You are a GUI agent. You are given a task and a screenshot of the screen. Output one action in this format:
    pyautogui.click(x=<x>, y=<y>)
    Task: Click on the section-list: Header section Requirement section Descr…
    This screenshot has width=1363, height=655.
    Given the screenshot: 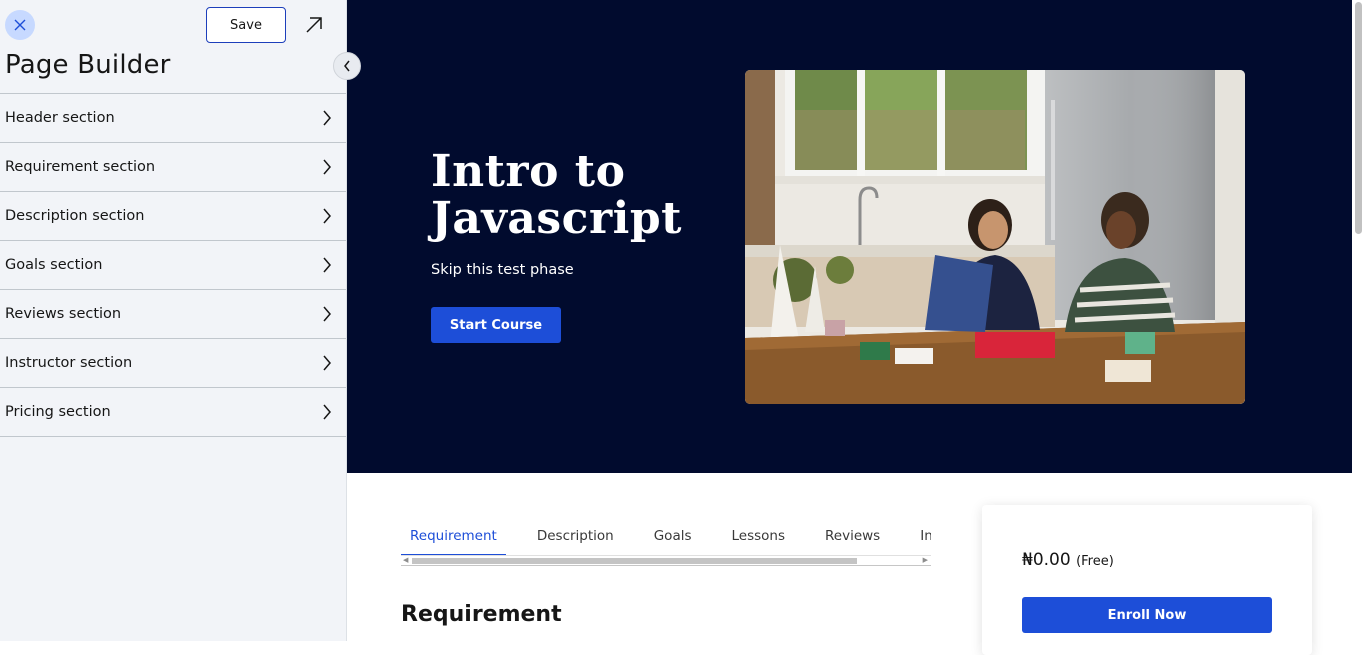 What is the action you would take?
    pyautogui.click(x=173, y=265)
    